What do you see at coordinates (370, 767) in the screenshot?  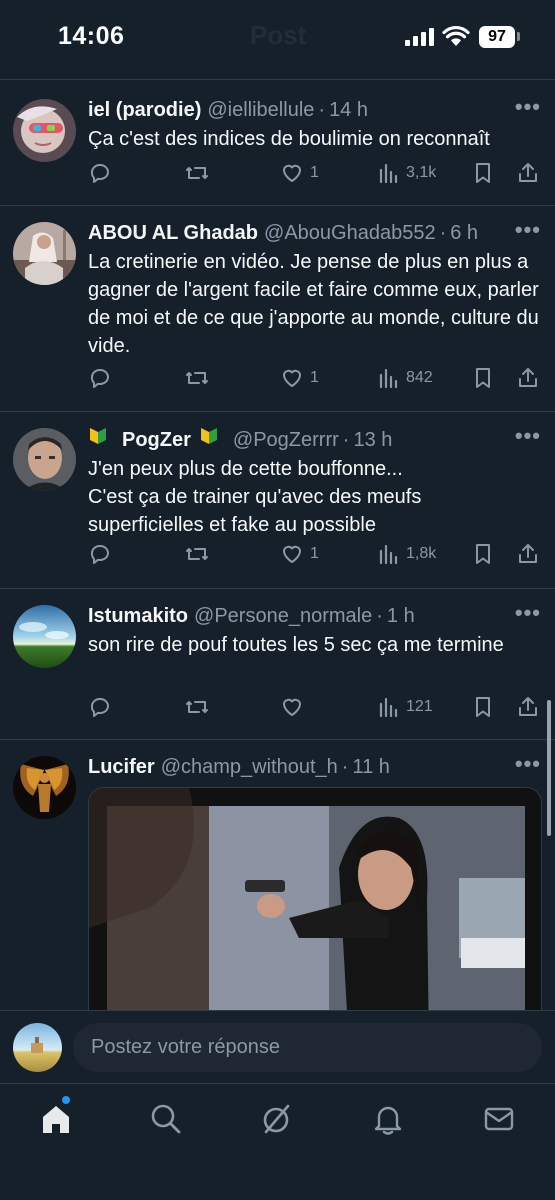 I see `timestamp: 11 h` at bounding box center [370, 767].